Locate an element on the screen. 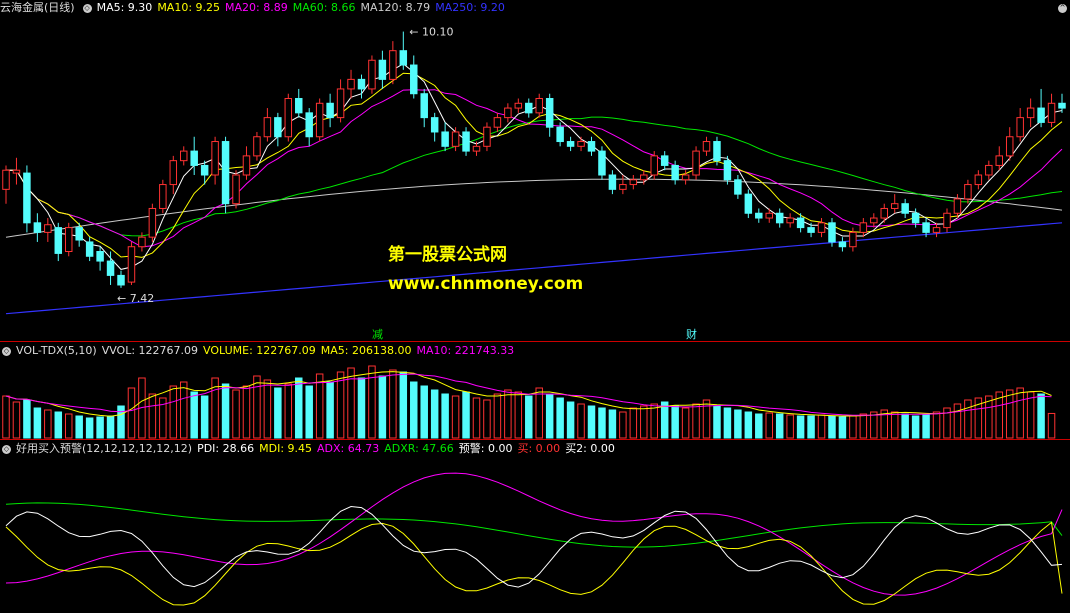 The height and width of the screenshot is (613, 1070). mdi-line is located at coordinates (534, 563).